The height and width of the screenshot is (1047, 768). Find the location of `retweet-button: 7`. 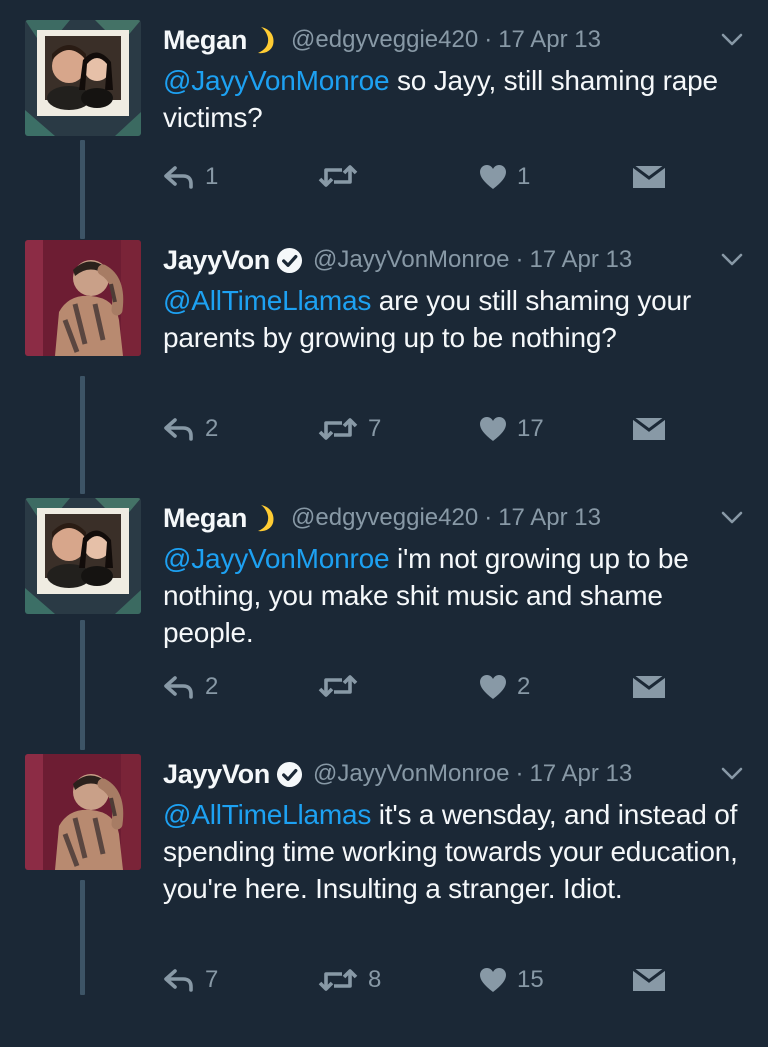

retweet-button: 7 is located at coordinates (349, 429).